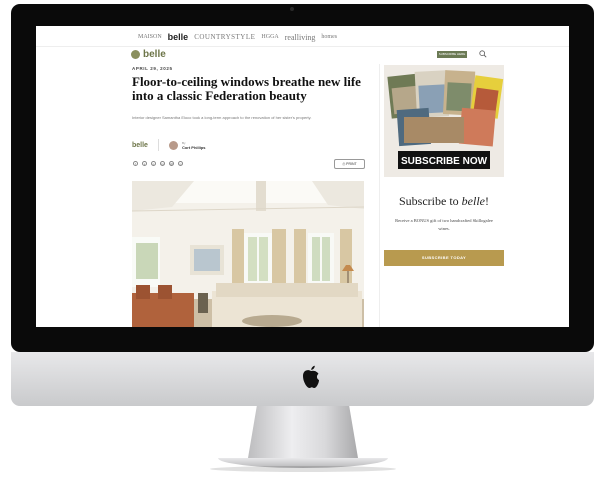  I want to click on facebook-icon: f, so click(135, 163).